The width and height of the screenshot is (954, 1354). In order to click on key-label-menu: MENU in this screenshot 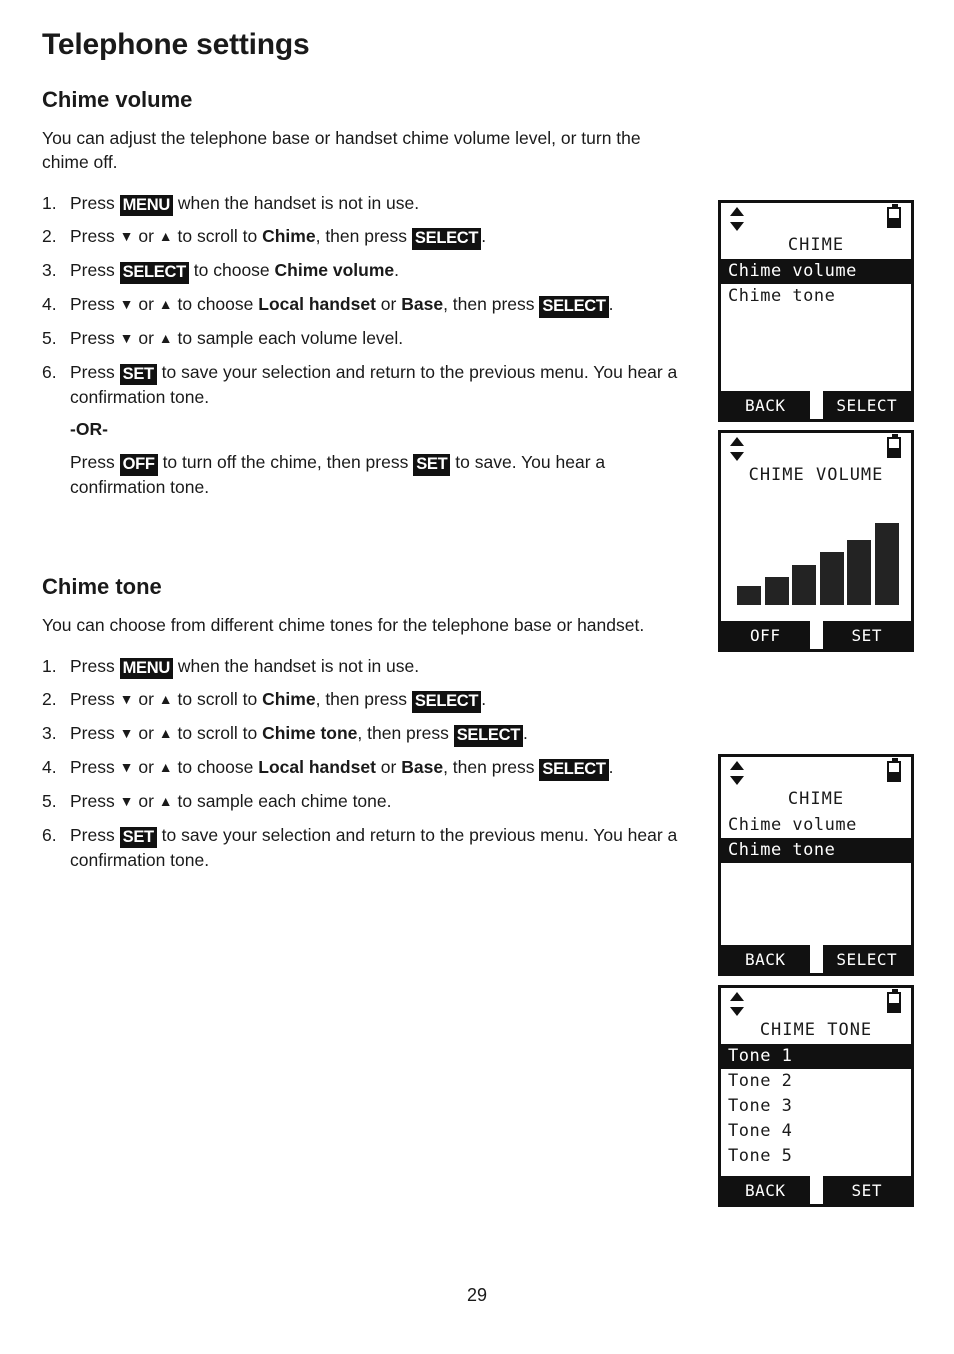, I will do `click(146, 205)`.